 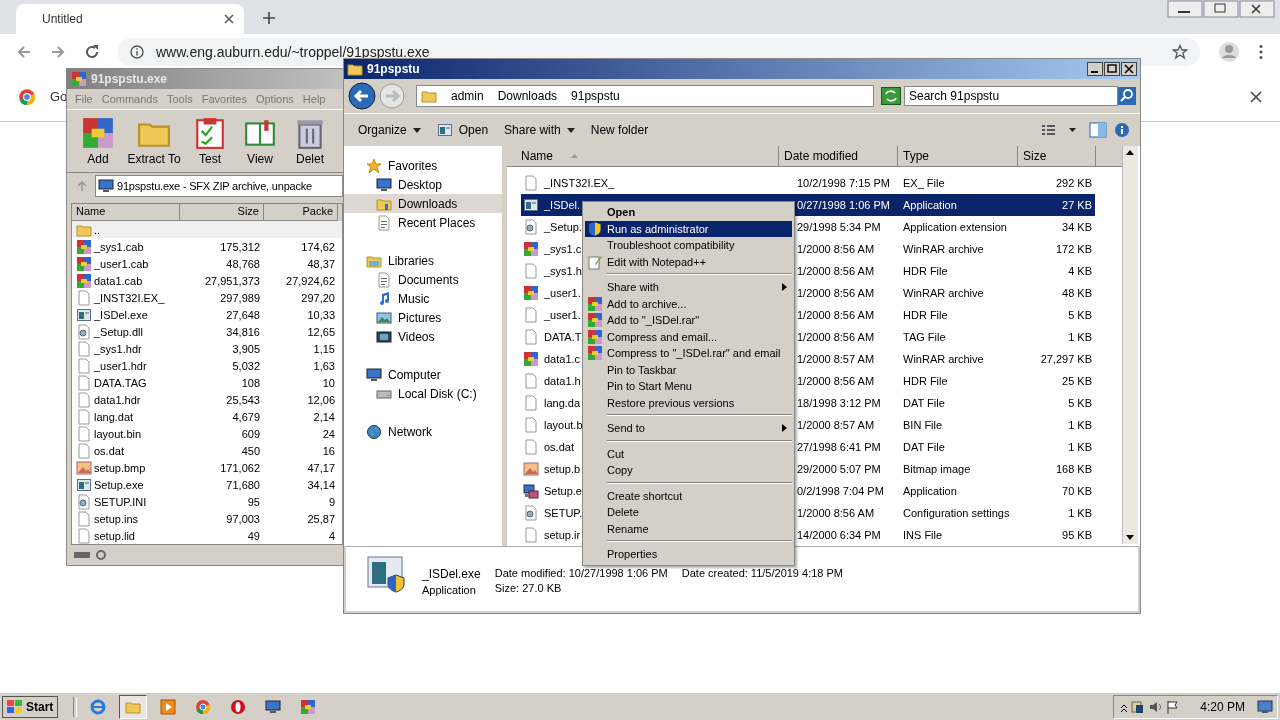 What do you see at coordinates (688, 512) in the screenshot?
I see `menu-item: Delete` at bounding box center [688, 512].